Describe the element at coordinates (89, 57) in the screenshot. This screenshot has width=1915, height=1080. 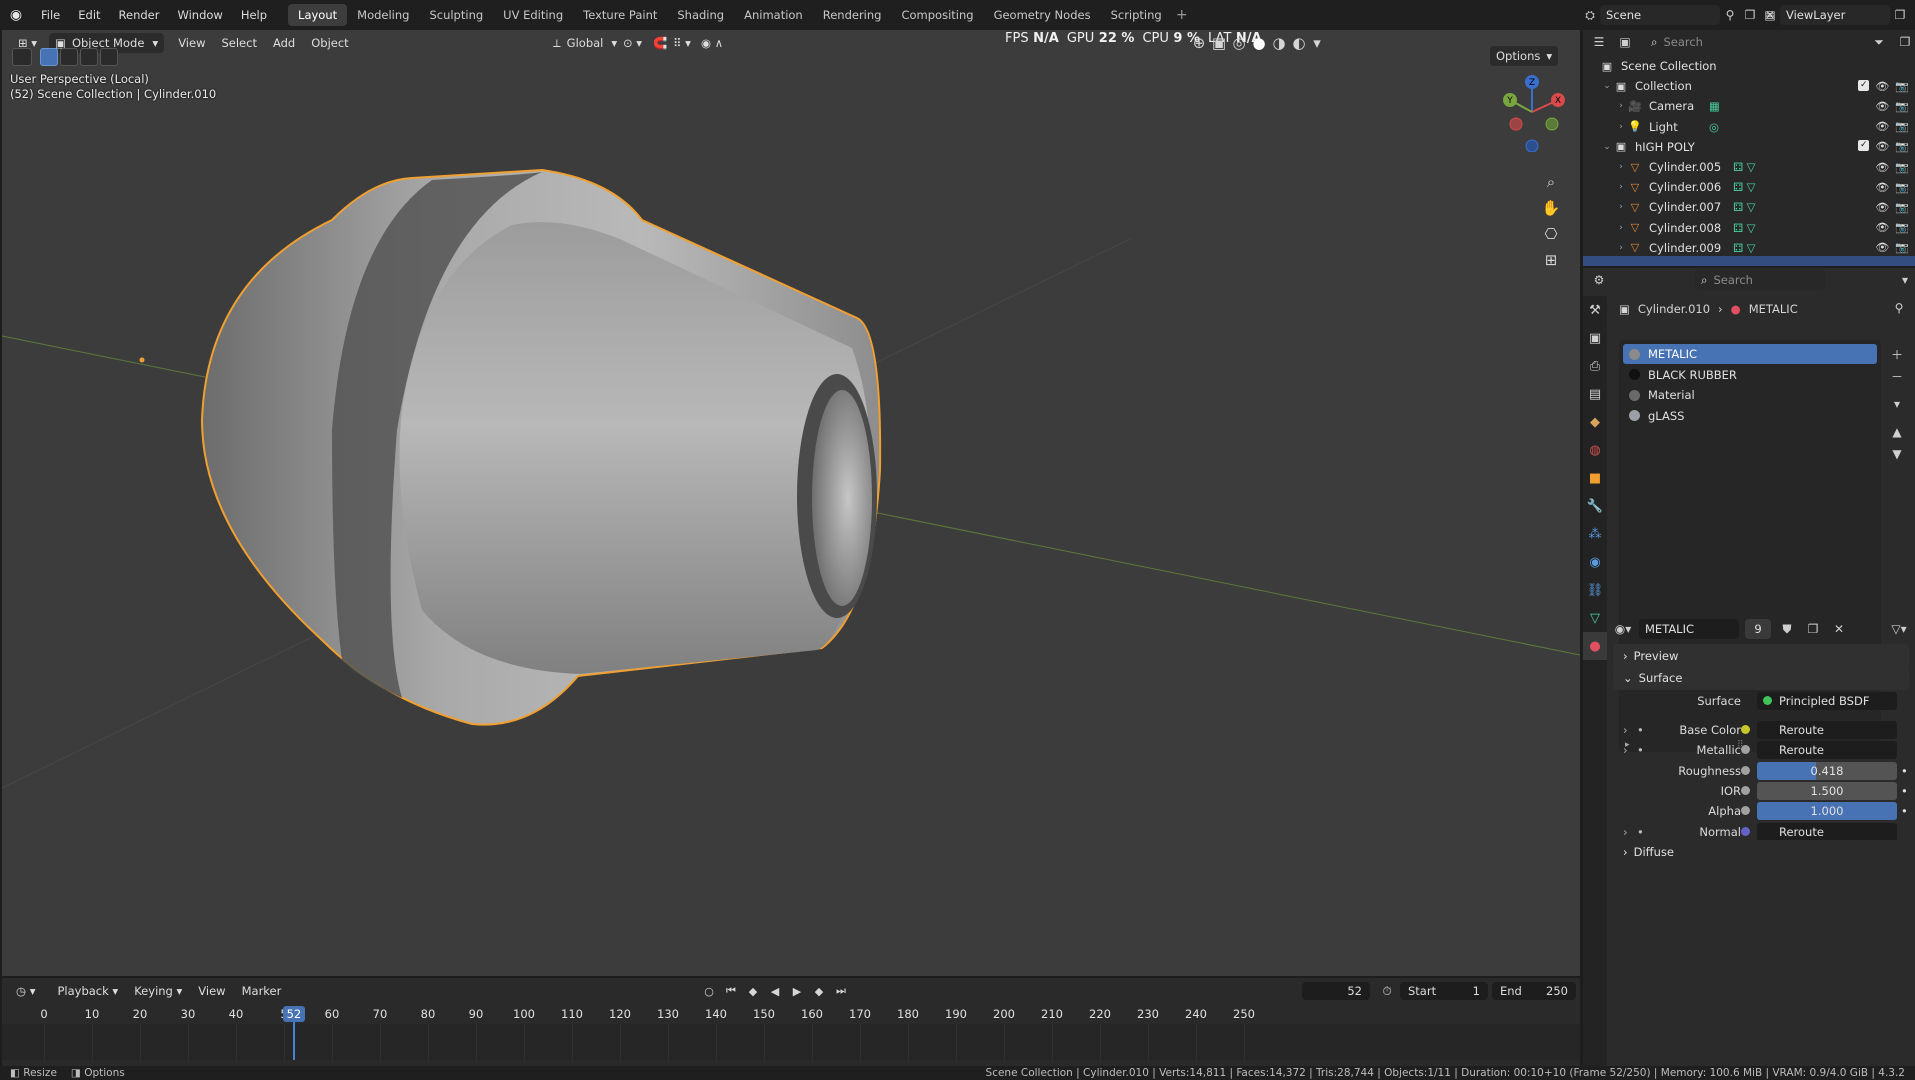
I see `subtract-selection-mode-icon` at that location.